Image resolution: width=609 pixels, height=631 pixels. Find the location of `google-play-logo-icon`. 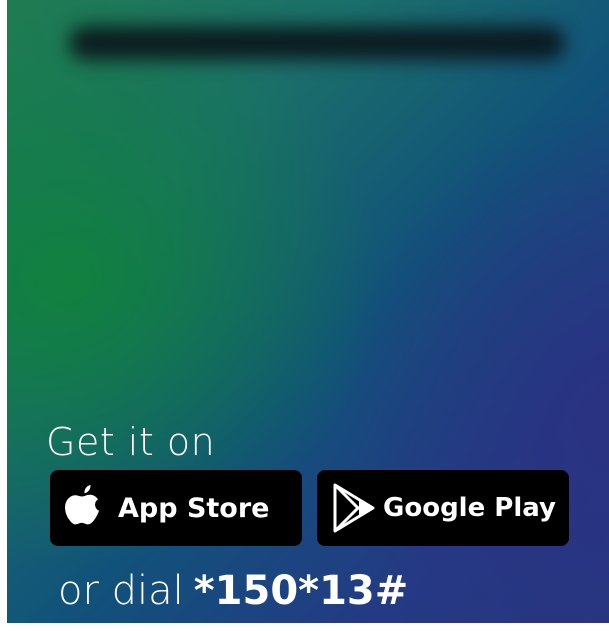

google-play-logo-icon is located at coordinates (354, 508).